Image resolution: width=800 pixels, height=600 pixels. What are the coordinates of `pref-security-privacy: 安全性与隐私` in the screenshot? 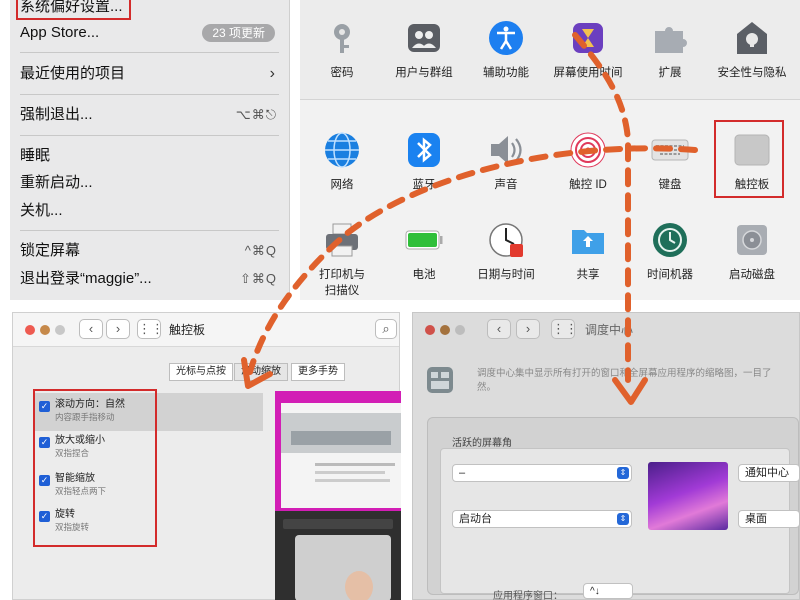 It's located at (752, 49).